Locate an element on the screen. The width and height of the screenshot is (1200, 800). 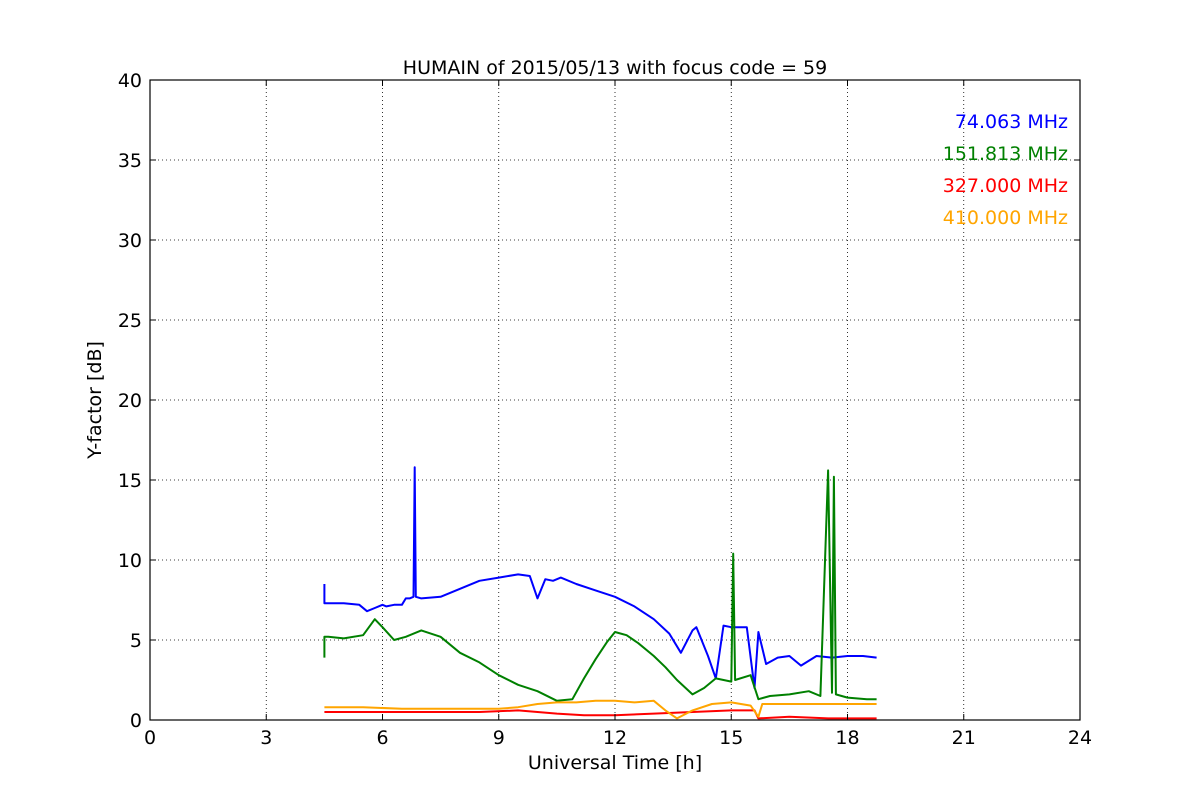
y-axis-label: Y-factor [dB] is located at coordinates (95, 400).